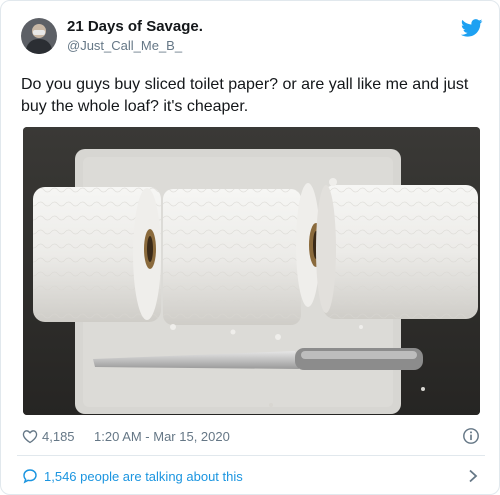  What do you see at coordinates (251, 455) in the screenshot?
I see `divider` at bounding box center [251, 455].